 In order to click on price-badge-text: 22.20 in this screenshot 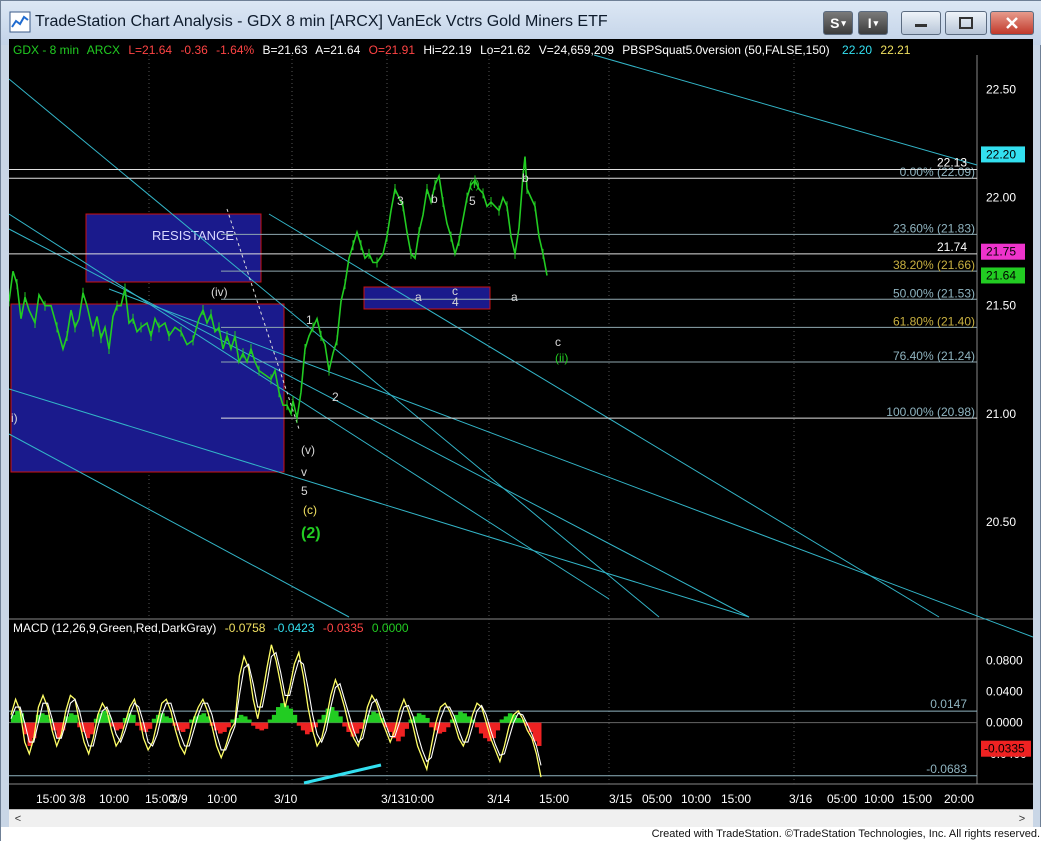, I will do `click(1001, 154)`.